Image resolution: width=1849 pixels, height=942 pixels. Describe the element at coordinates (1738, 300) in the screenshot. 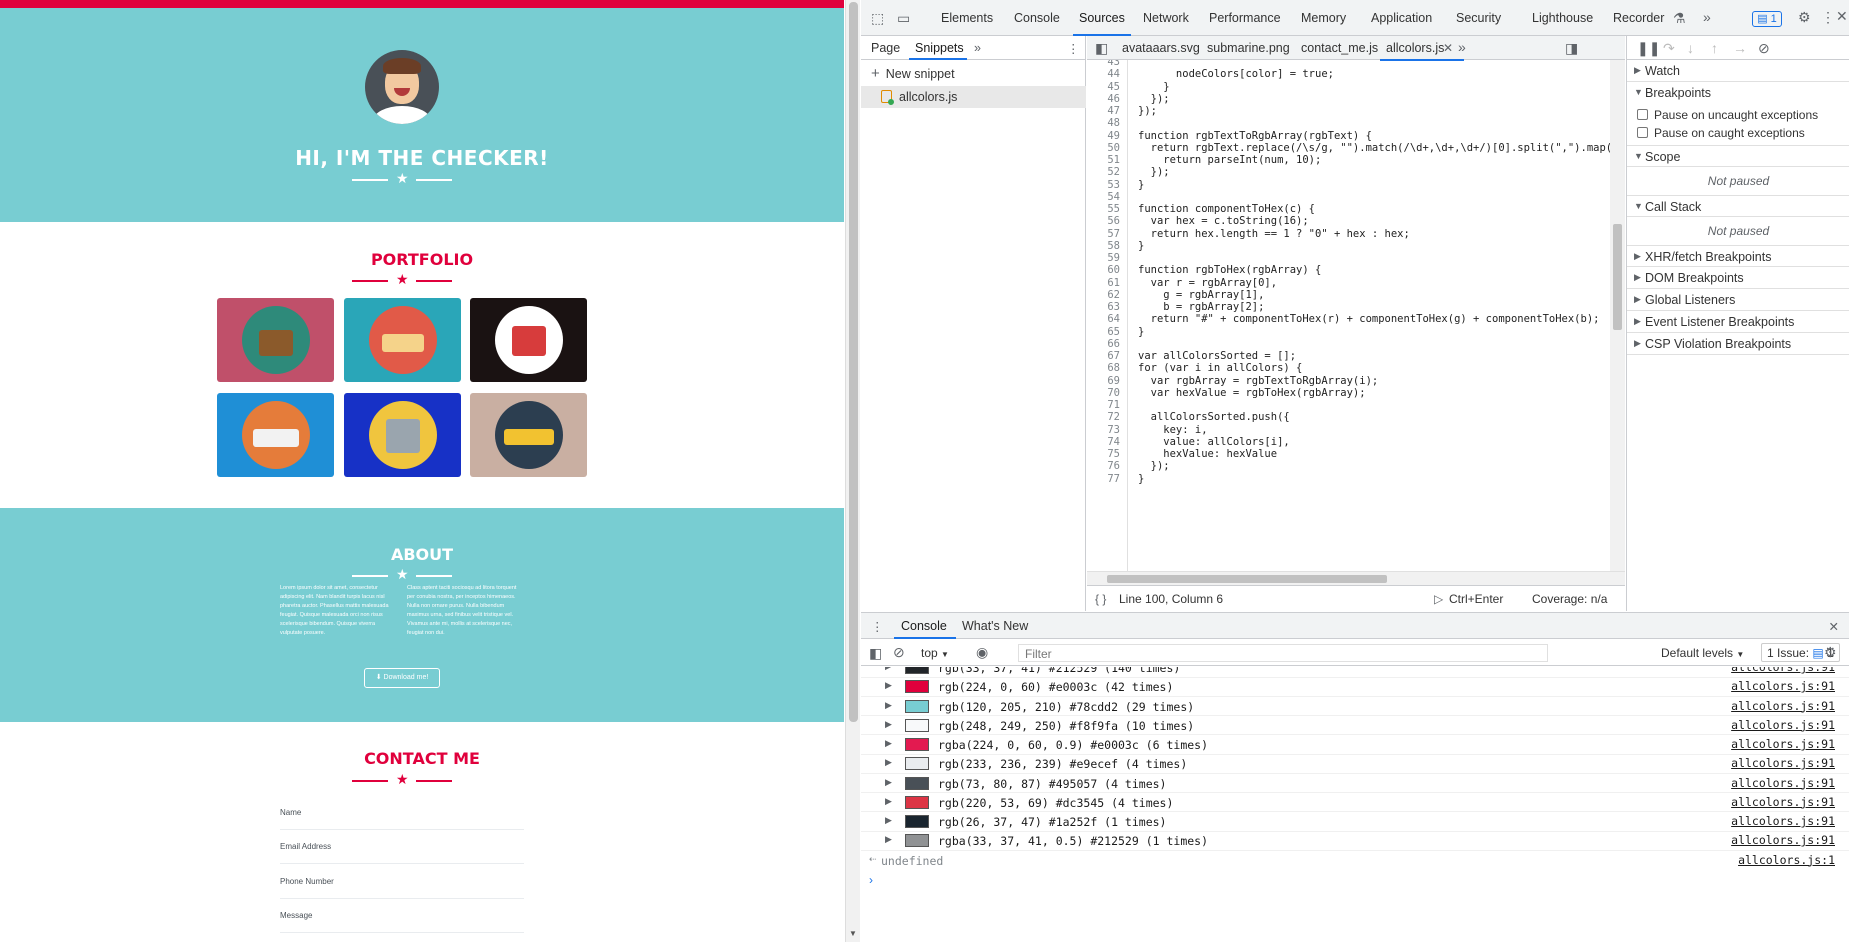

I see `global-listeners-section: ▶ Global Listeners` at that location.